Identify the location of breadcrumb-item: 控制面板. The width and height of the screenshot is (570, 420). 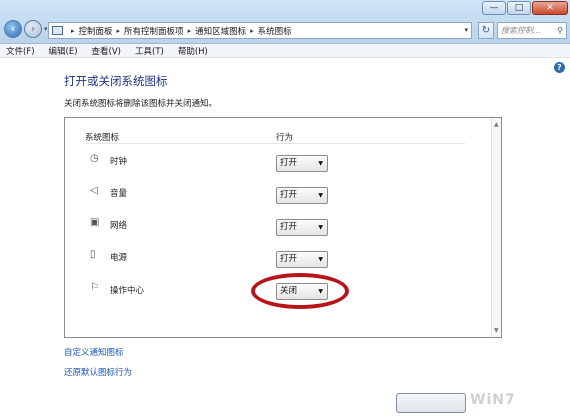
(96, 31).